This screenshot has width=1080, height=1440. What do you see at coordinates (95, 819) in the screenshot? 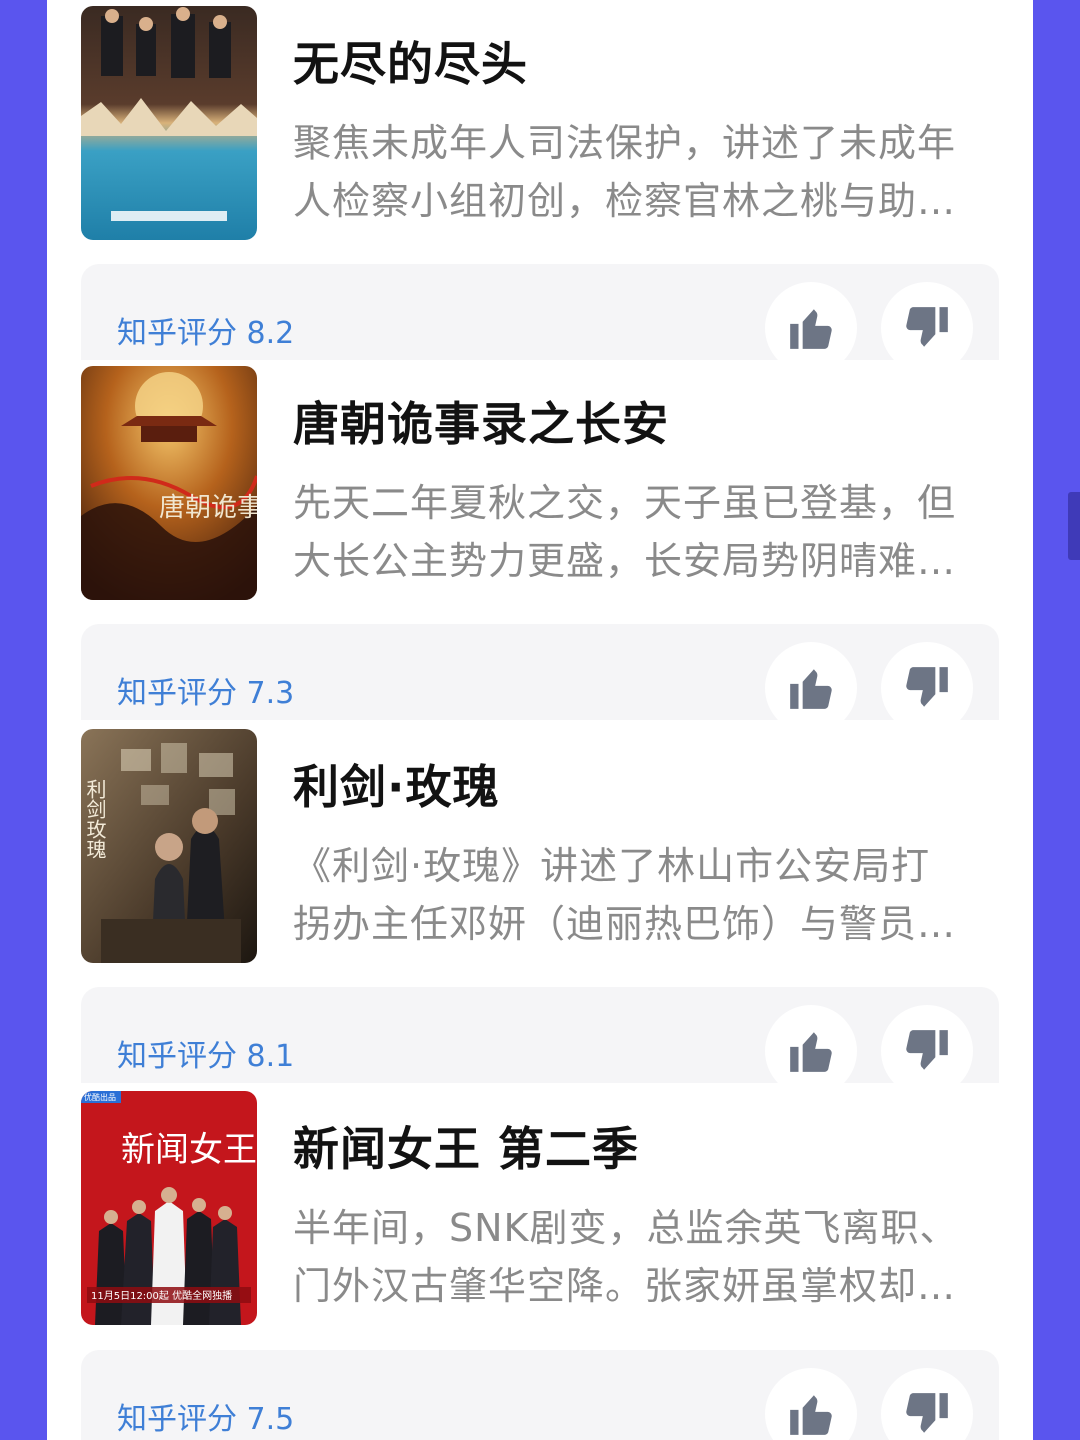
I see `poster-title-text: 利剑玫瑰` at bounding box center [95, 819].